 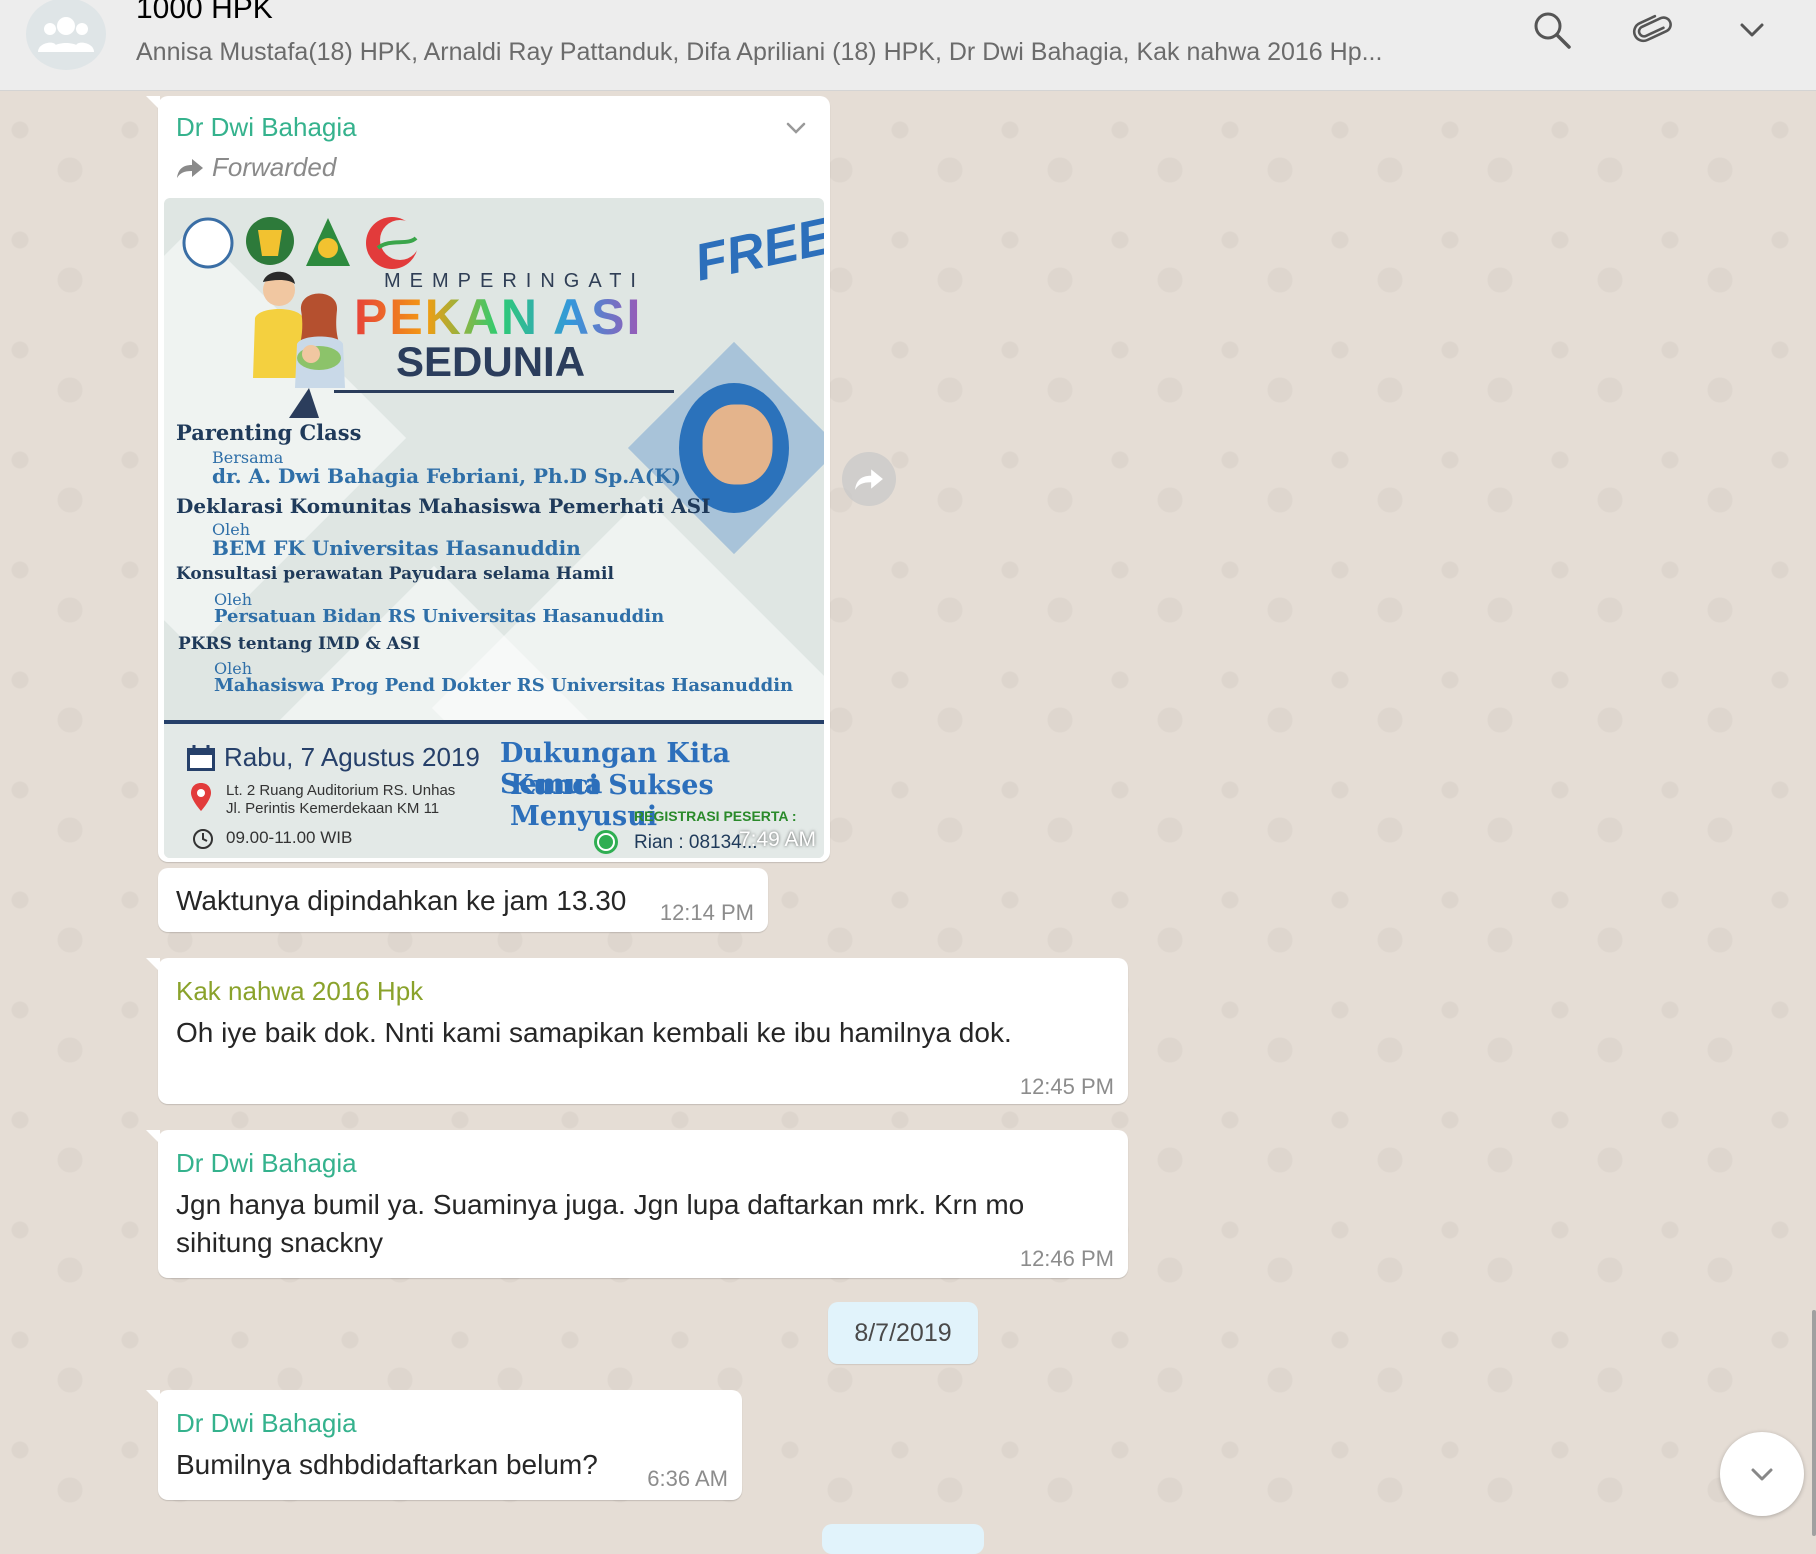 What do you see at coordinates (1814, 1423) in the screenshot?
I see `scrollbar` at bounding box center [1814, 1423].